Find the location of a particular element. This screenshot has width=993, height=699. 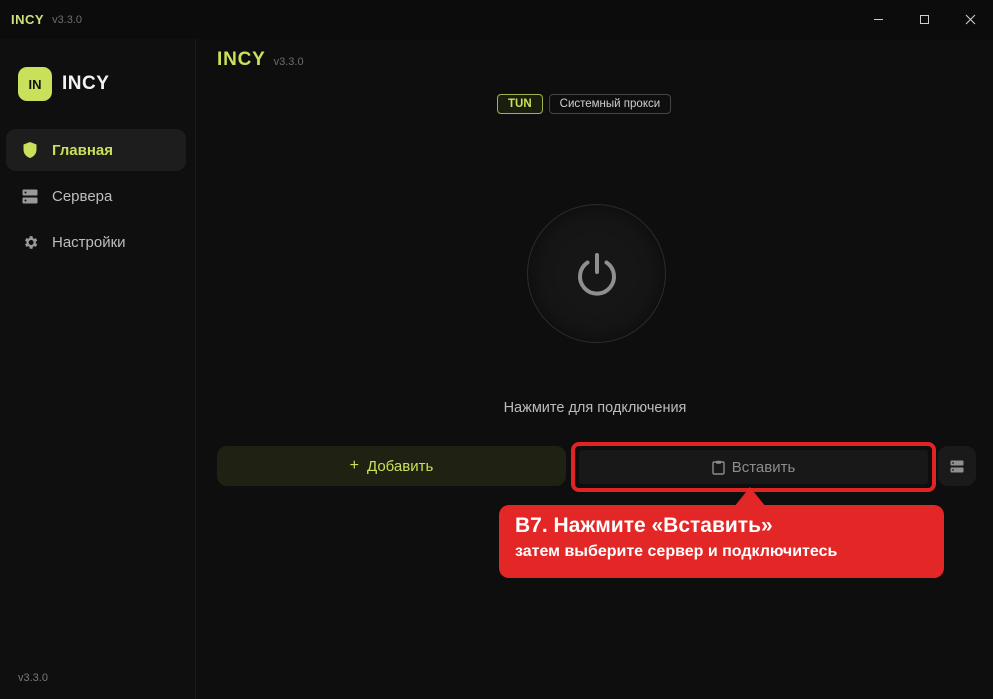

shield-icon is located at coordinates (30, 150).